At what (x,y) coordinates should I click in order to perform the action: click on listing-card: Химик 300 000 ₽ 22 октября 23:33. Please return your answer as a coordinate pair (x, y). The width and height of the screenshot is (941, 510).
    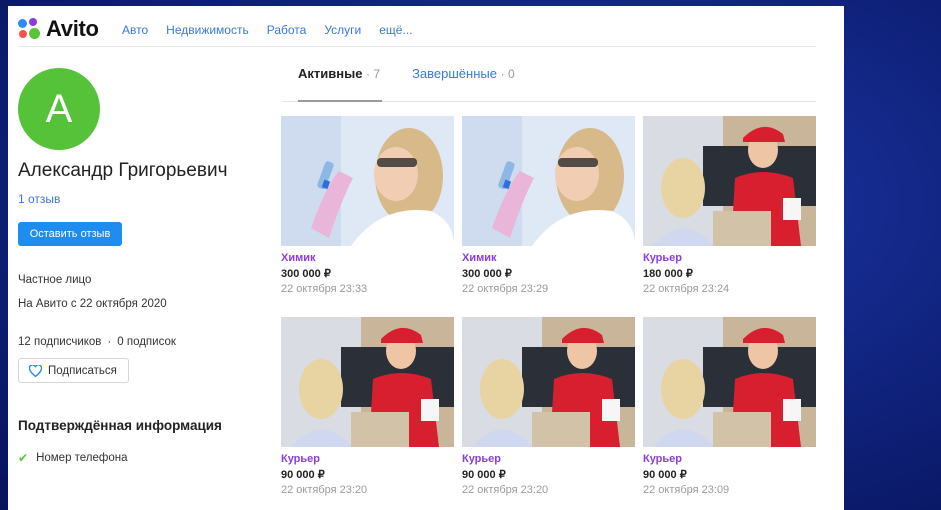
    Looking at the image, I should click on (367, 205).